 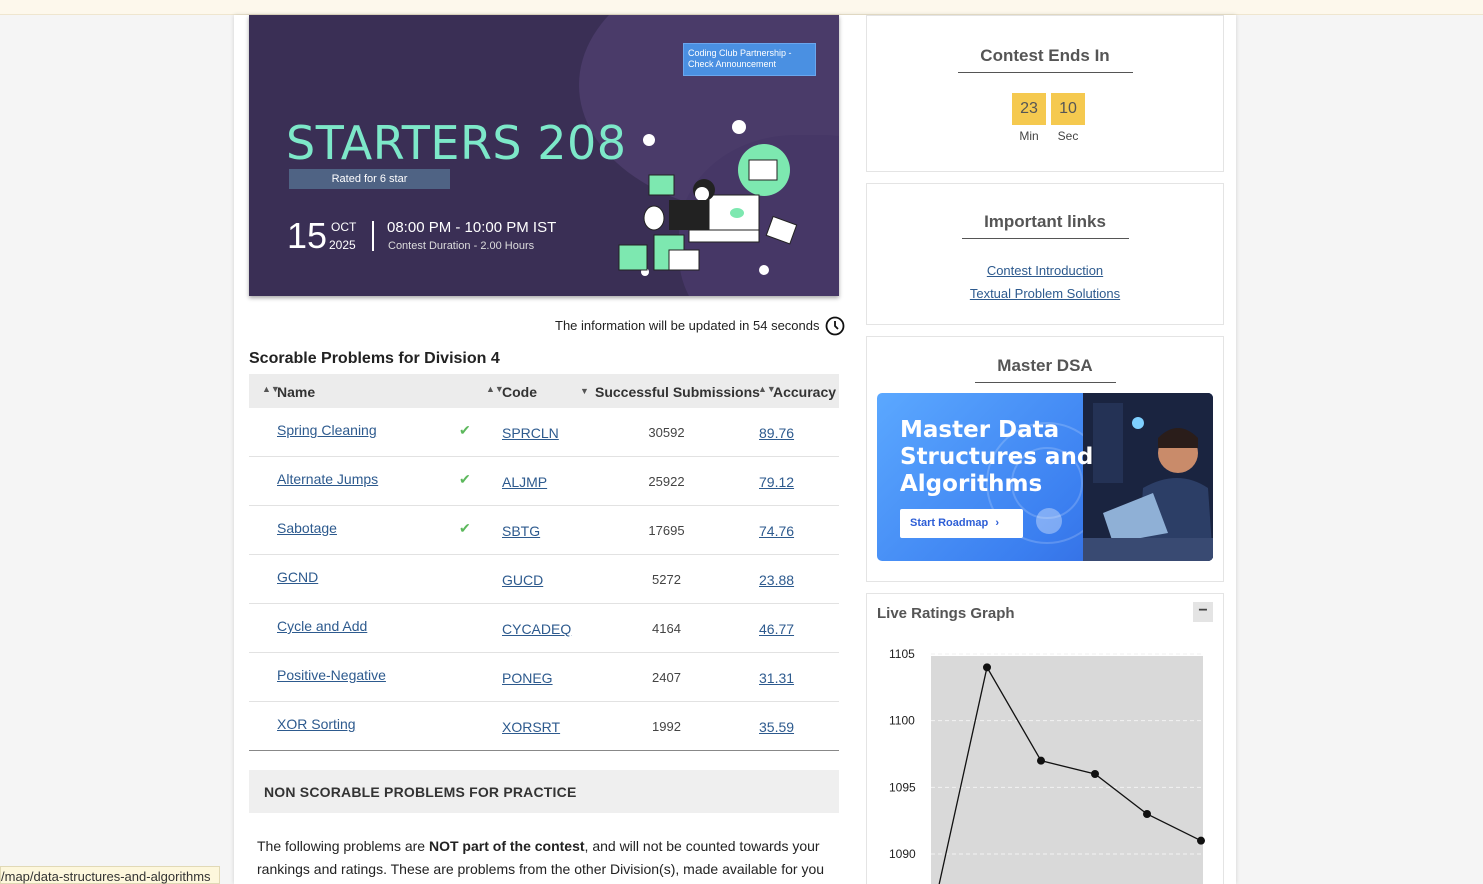 What do you see at coordinates (946, 613) in the screenshot?
I see `live-ratings-title: Live Ratings Graph` at bounding box center [946, 613].